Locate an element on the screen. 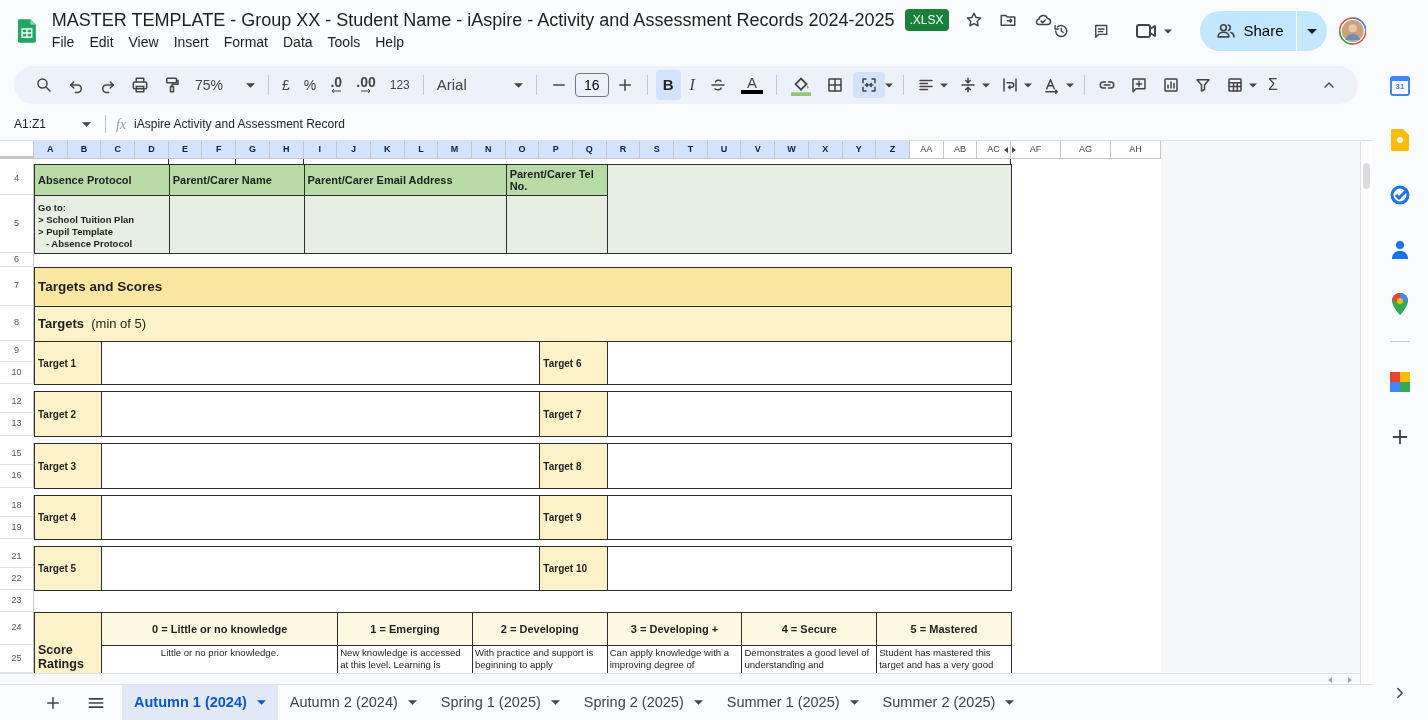 Image resolution: width=1428 pixels, height=720 pixels. increase-decimal-button: .00 is located at coordinates (366, 85).